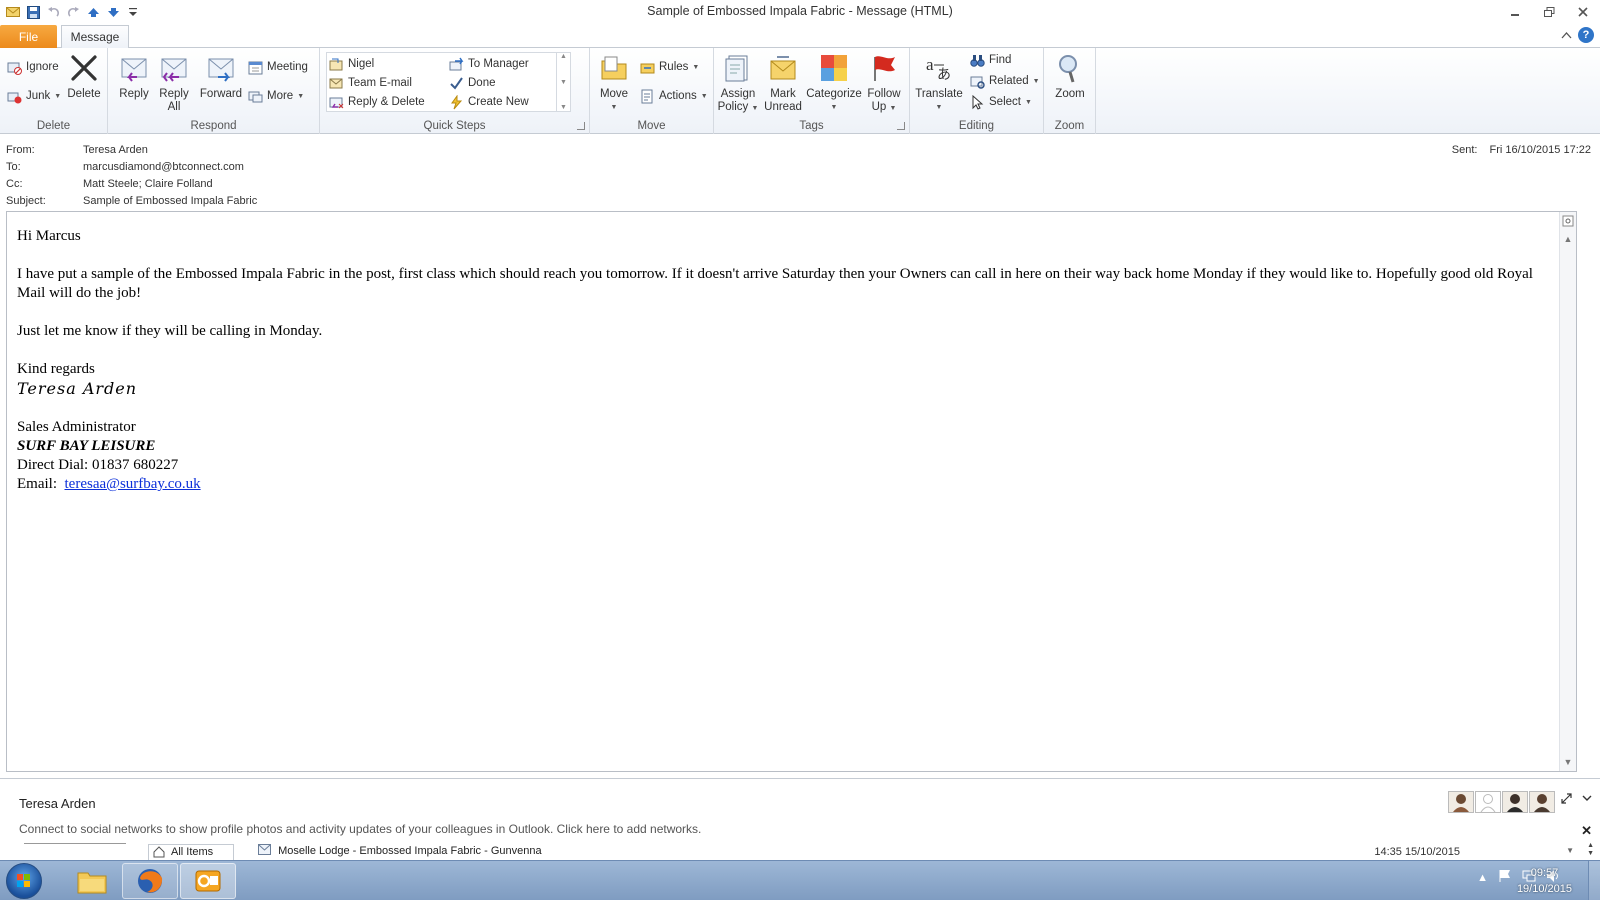 The width and height of the screenshot is (1600, 900). Describe the element at coordinates (33, 12) in the screenshot. I see `save-icon` at that location.